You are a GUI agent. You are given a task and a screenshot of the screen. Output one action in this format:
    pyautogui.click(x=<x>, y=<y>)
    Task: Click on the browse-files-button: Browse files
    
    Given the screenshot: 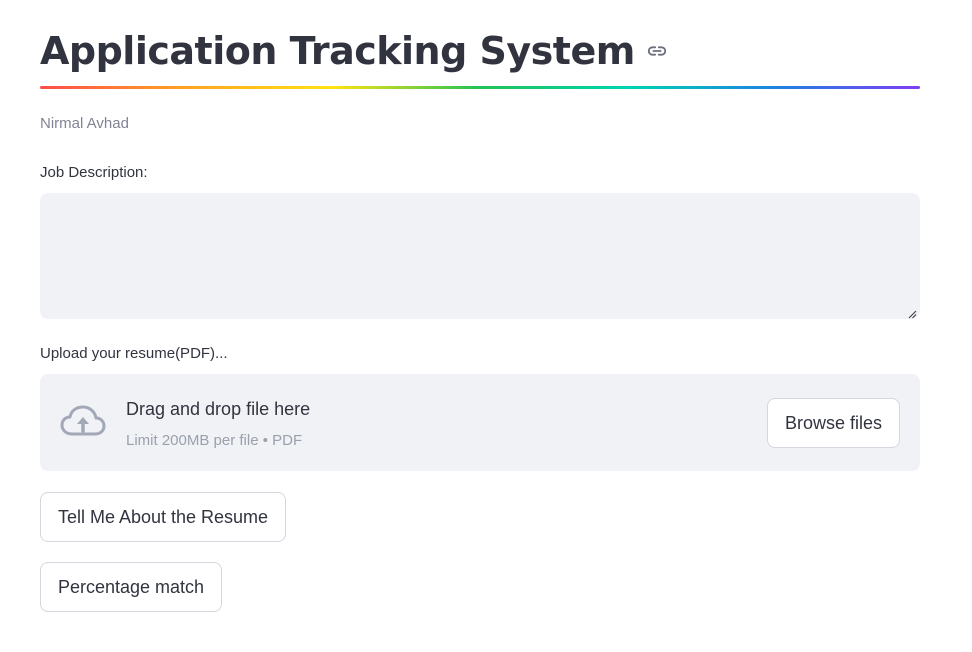 What is the action you would take?
    pyautogui.click(x=833, y=423)
    